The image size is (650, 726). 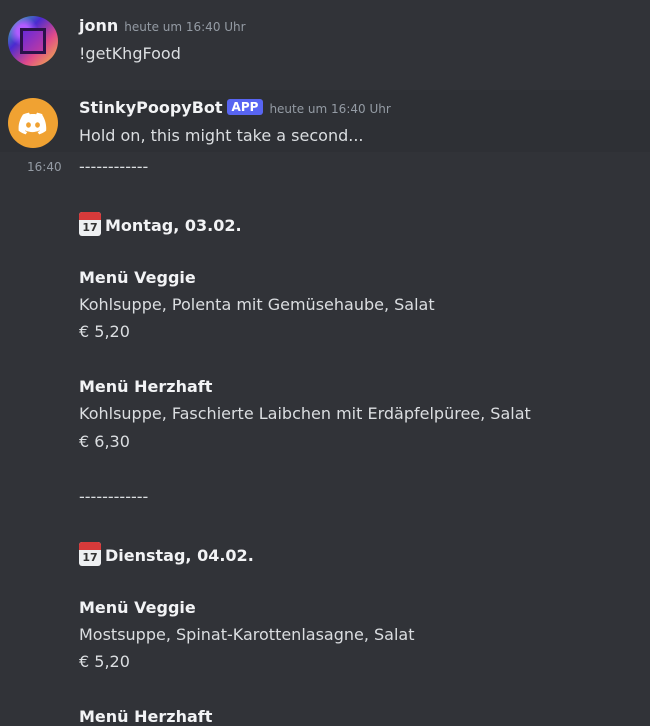 I want to click on day-title: Montag, 03.02., so click(x=173, y=225).